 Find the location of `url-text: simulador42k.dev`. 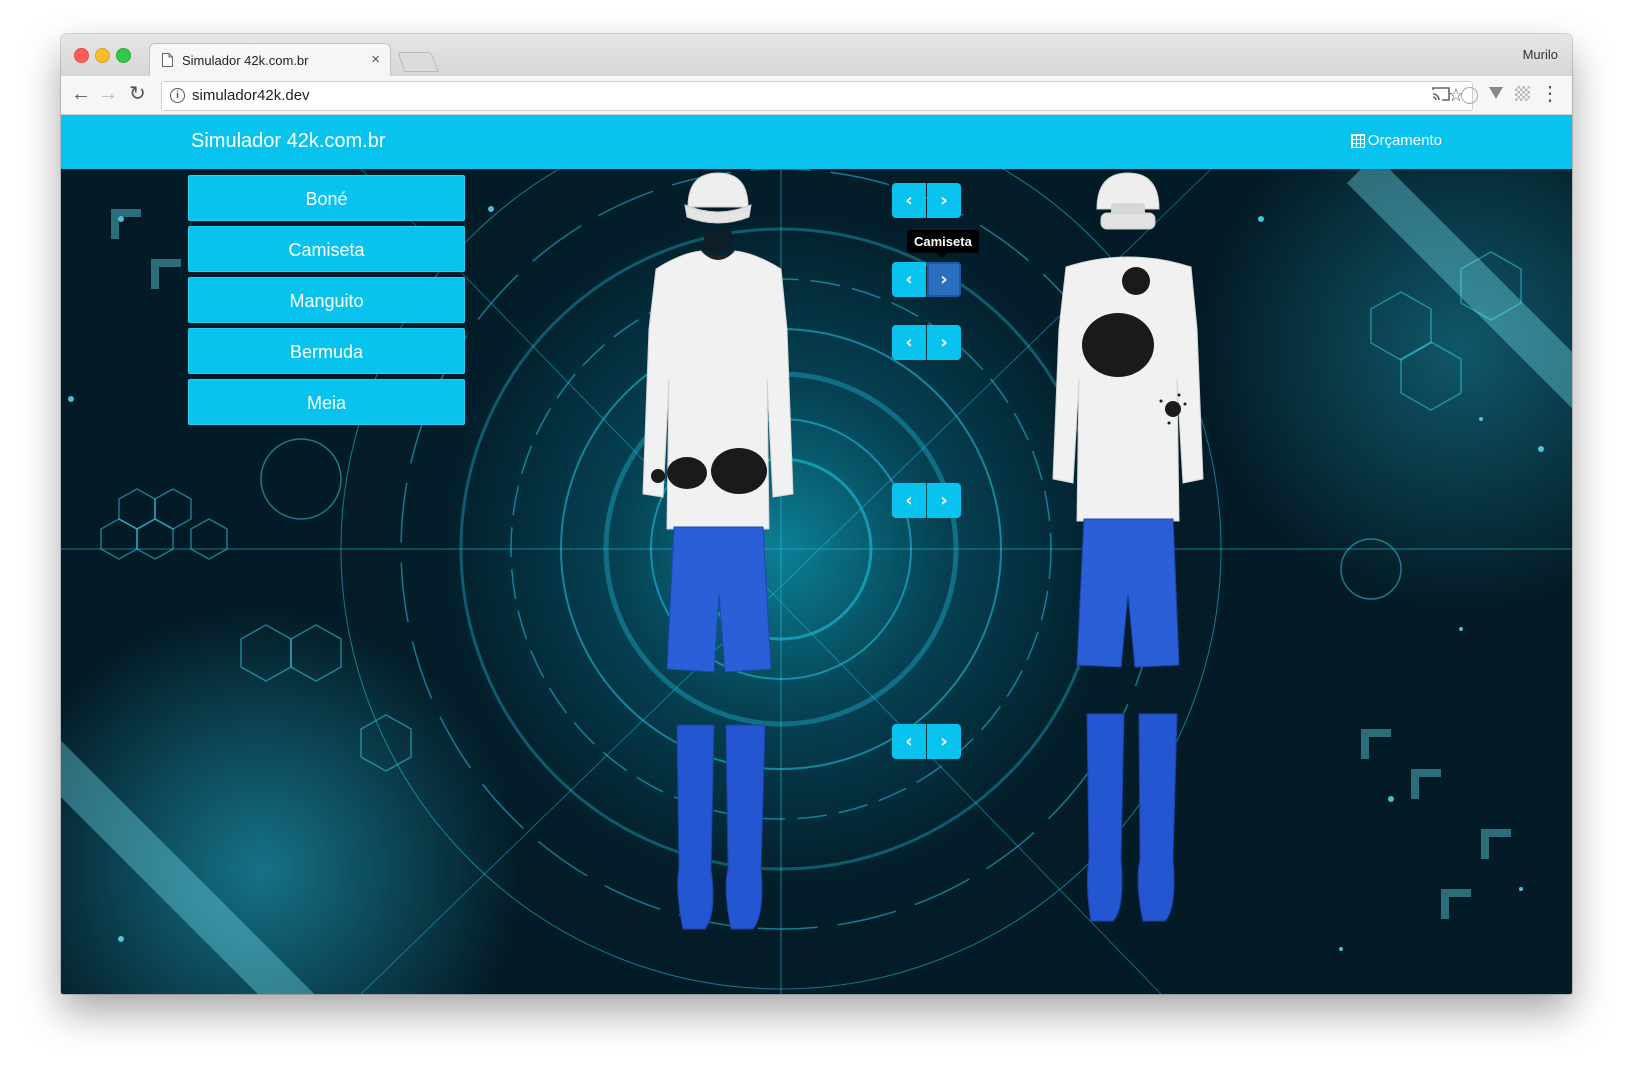

url-text: simulador42k.dev is located at coordinates (251, 95).